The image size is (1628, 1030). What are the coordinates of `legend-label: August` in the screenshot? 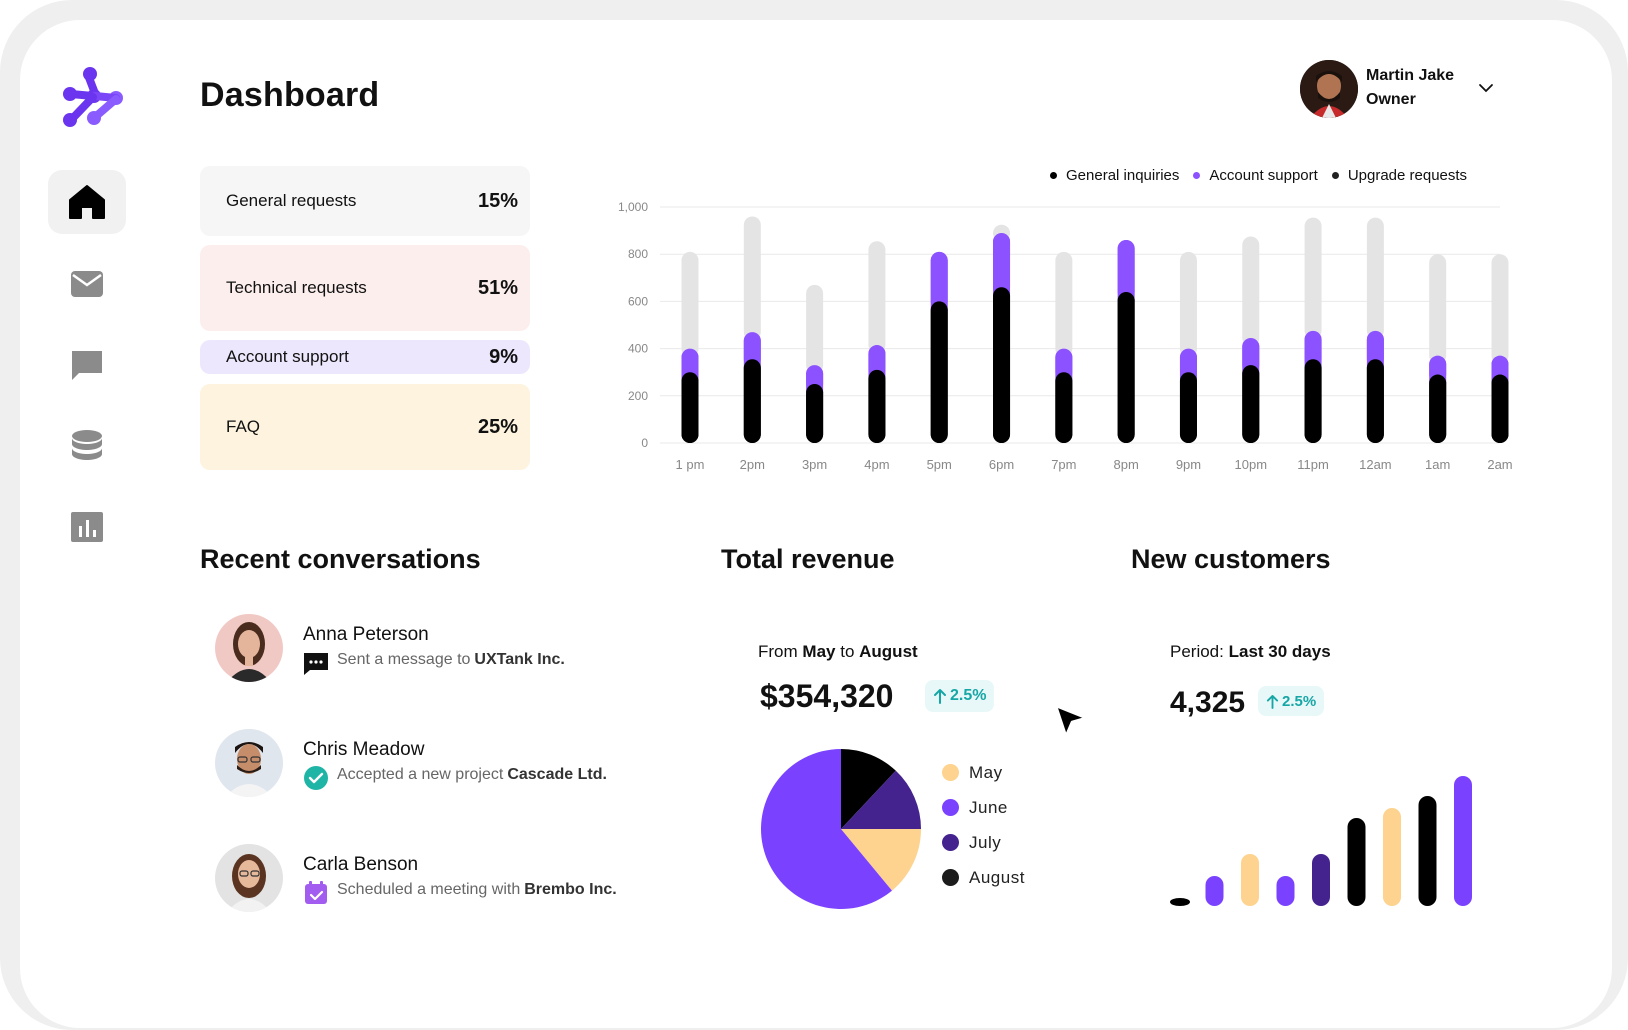 It's located at (997, 877).